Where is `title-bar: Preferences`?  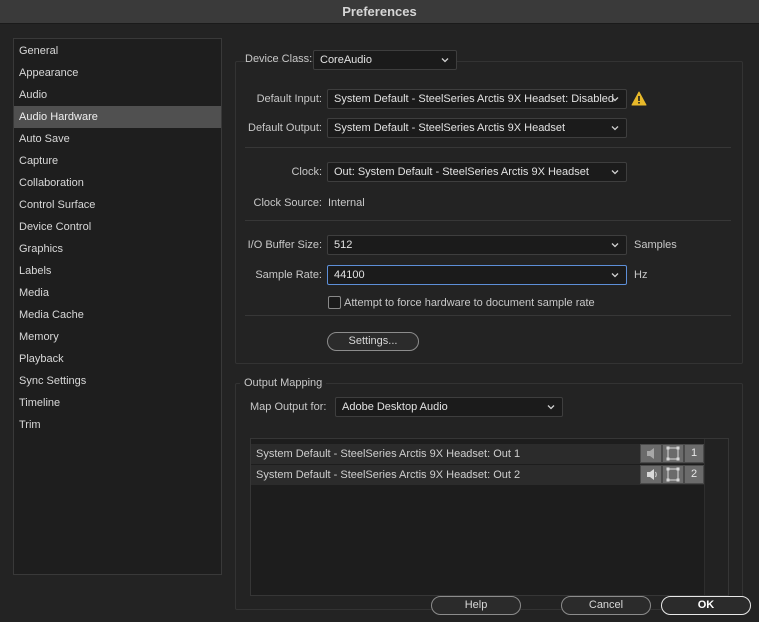 title-bar: Preferences is located at coordinates (379, 12).